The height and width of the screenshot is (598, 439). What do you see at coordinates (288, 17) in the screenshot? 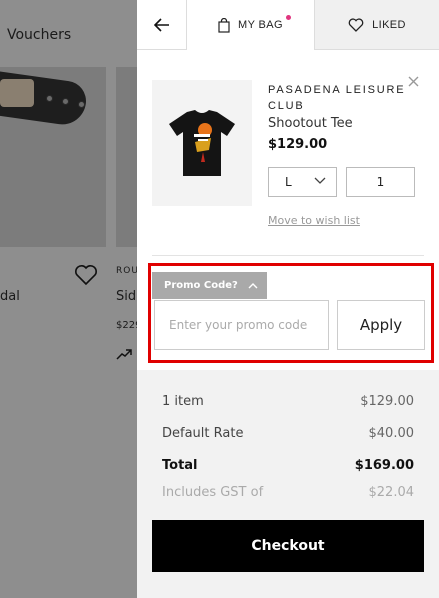
I see `notification-dot` at bounding box center [288, 17].